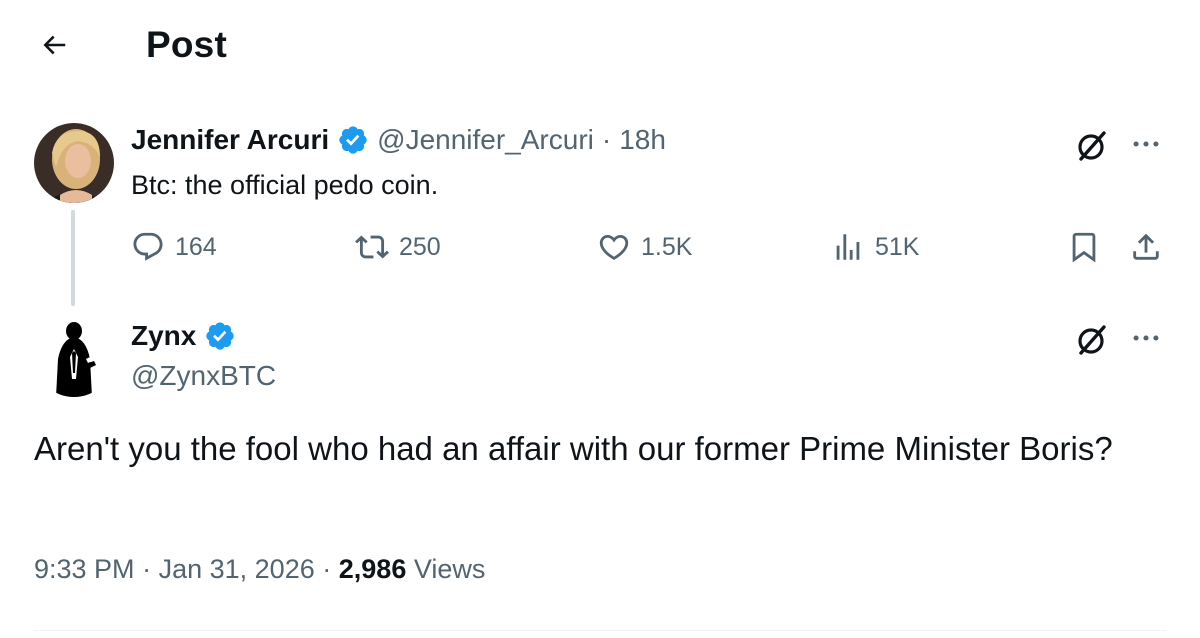 This screenshot has height=638, width=1200. Describe the element at coordinates (230, 140) in the screenshot. I see `author-name: Jennifer Arcuri` at that location.